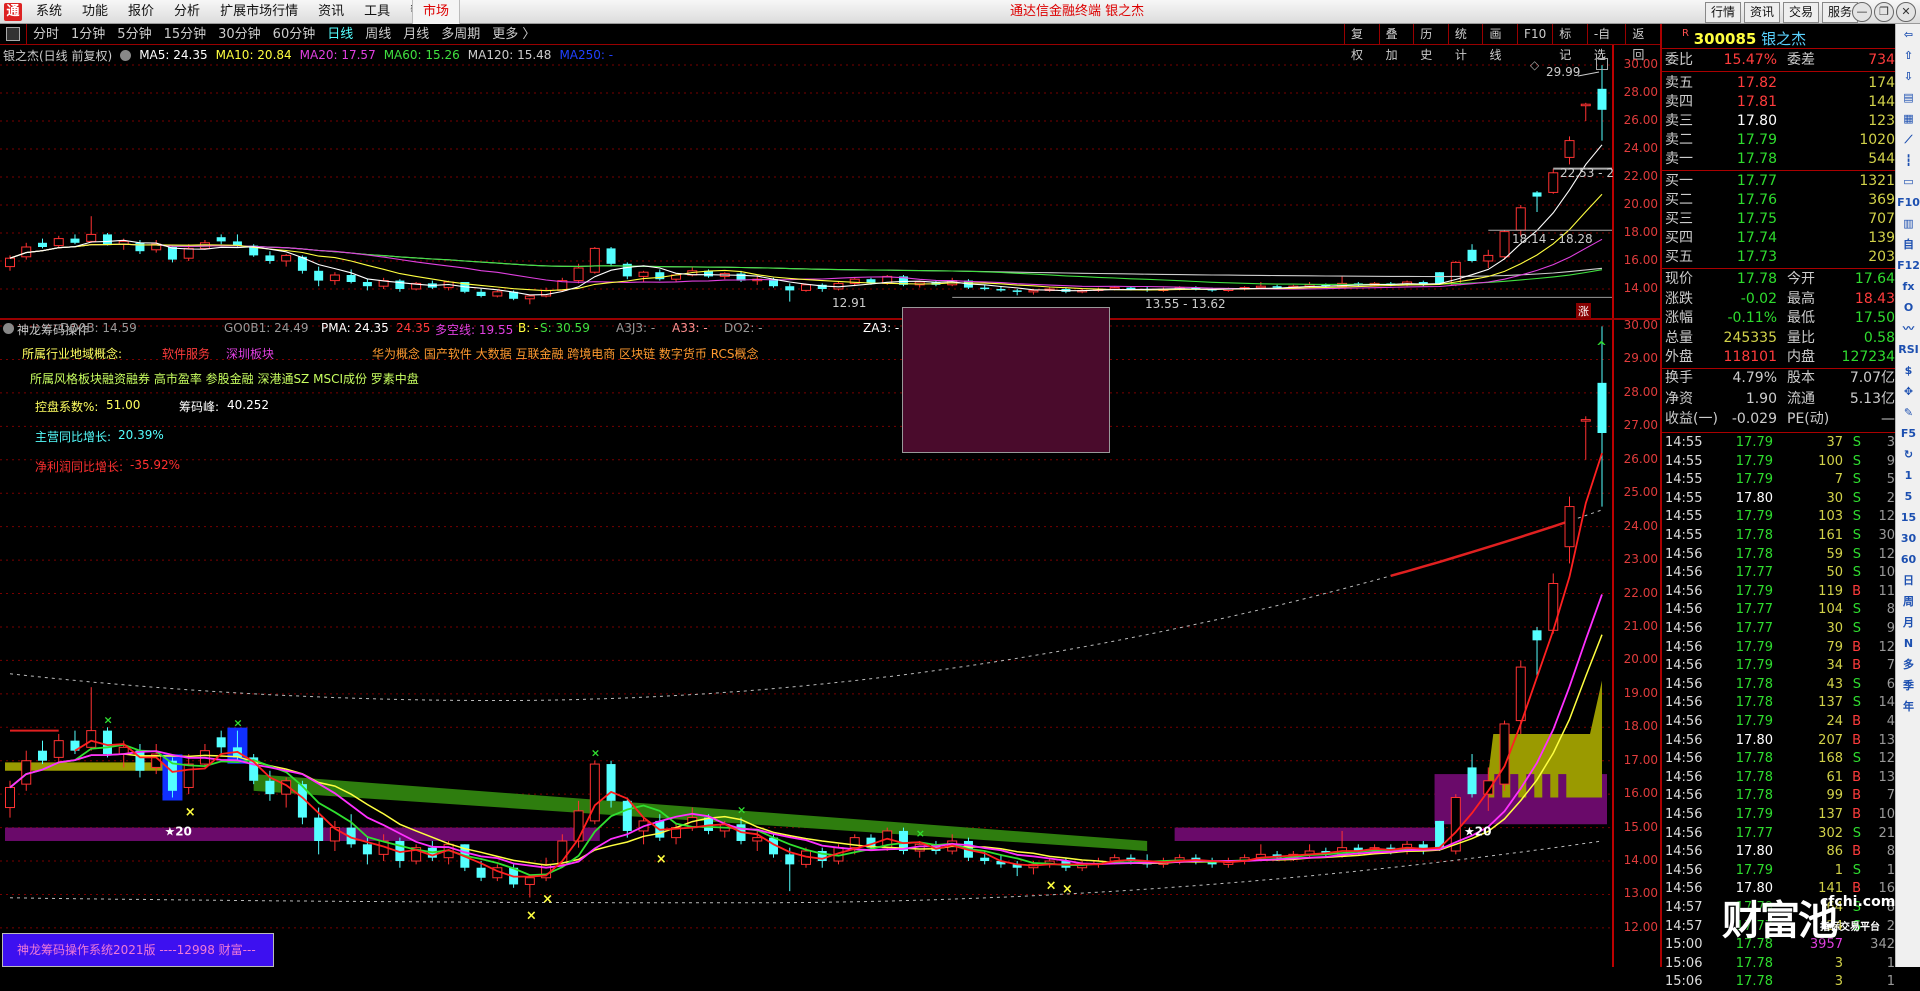 The height and width of the screenshot is (991, 1920). Describe the element at coordinates (1908, 538) in the screenshot. I see `side-tool-icon: 30` at that location.